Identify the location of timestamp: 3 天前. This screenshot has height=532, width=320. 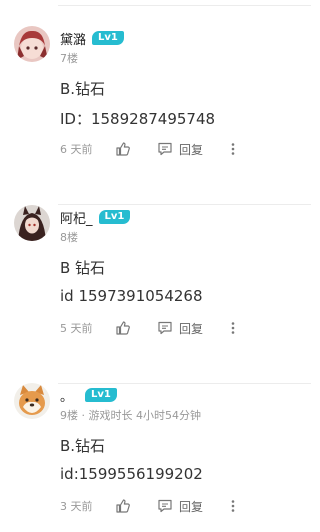
(76, 506).